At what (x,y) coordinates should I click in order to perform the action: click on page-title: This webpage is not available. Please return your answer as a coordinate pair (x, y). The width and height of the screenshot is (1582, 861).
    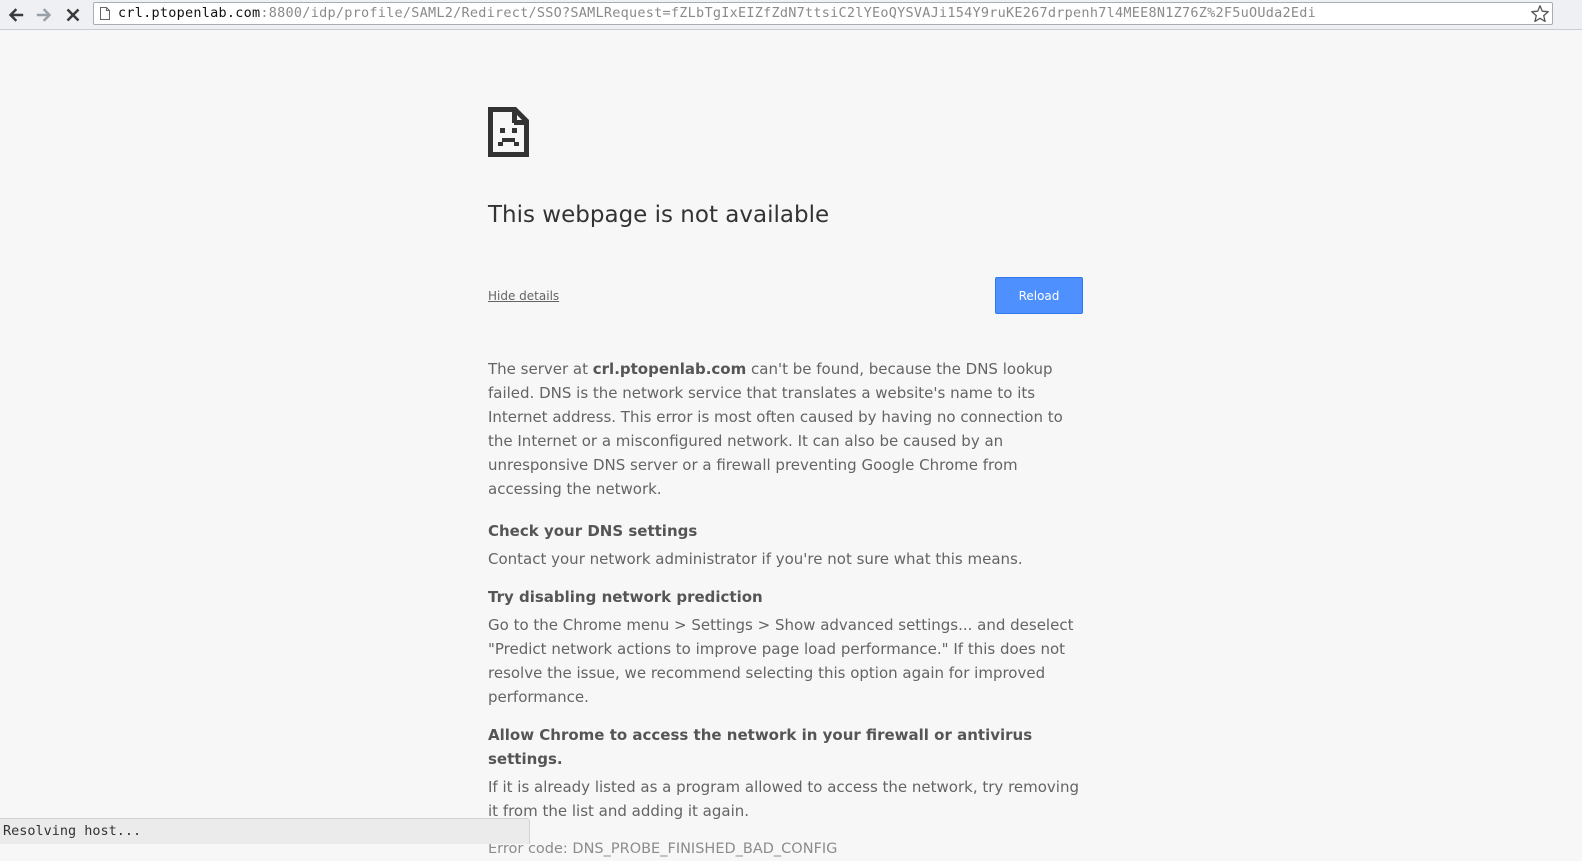
    Looking at the image, I should click on (658, 215).